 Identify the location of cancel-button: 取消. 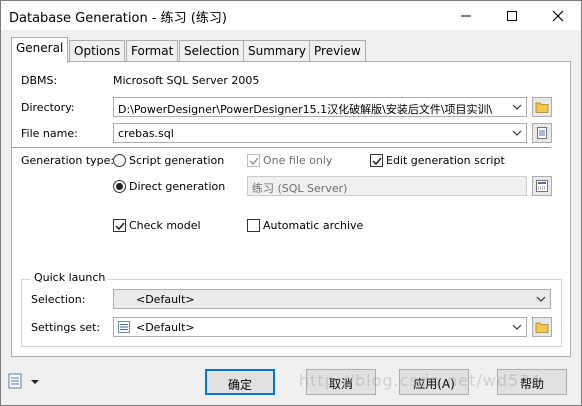
(341, 382).